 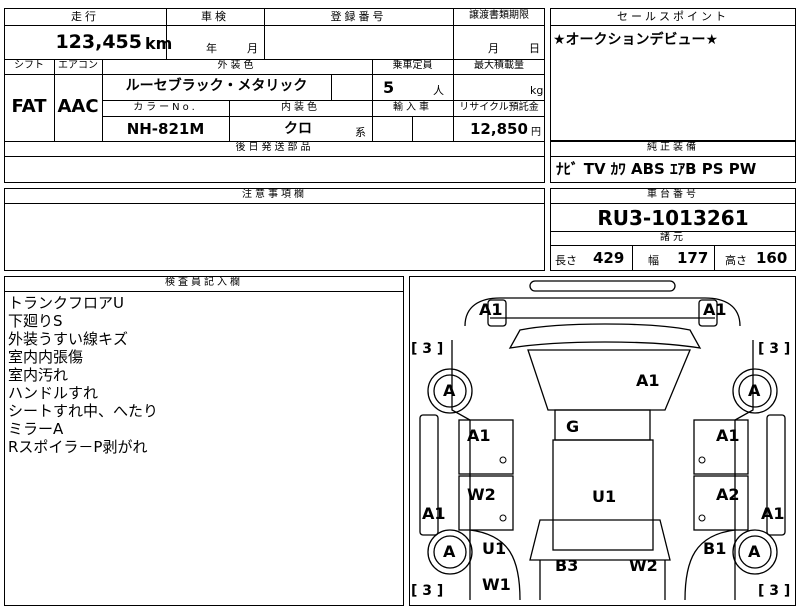 What do you see at coordinates (98, 42) in the screenshot?
I see `mileage-value: 123,455` at bounding box center [98, 42].